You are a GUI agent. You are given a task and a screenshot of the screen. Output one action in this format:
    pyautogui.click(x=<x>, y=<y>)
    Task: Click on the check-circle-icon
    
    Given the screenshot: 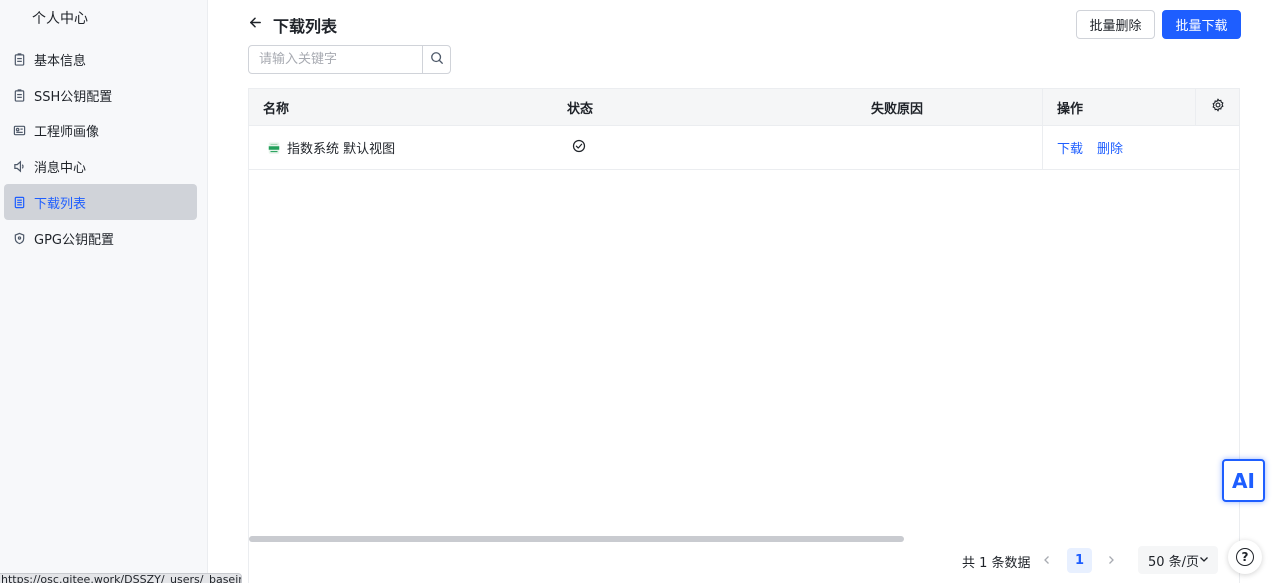 What is the action you would take?
    pyautogui.click(x=579, y=148)
    